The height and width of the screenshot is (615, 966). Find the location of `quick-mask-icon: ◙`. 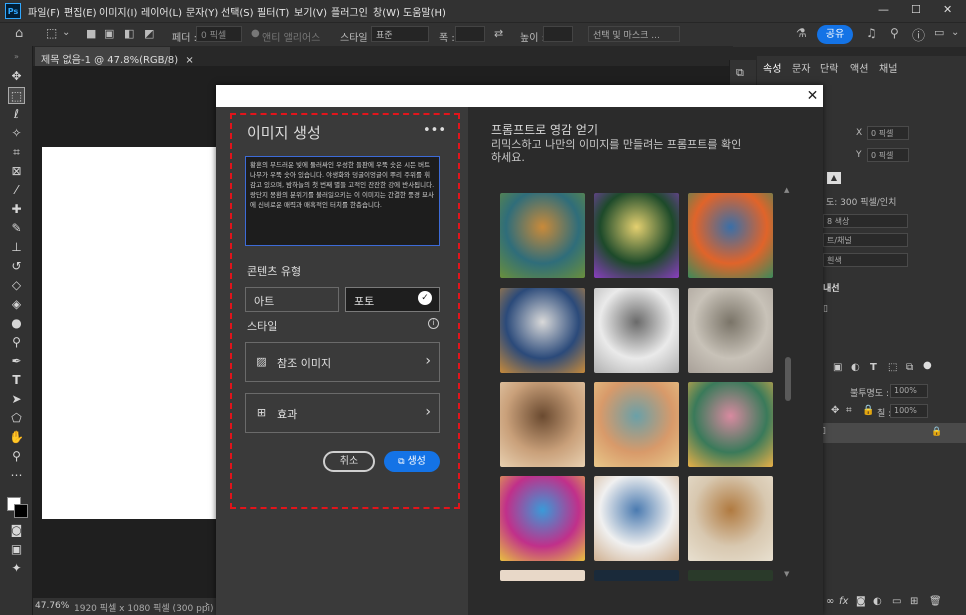

quick-mask-icon: ◙ is located at coordinates (16, 530).